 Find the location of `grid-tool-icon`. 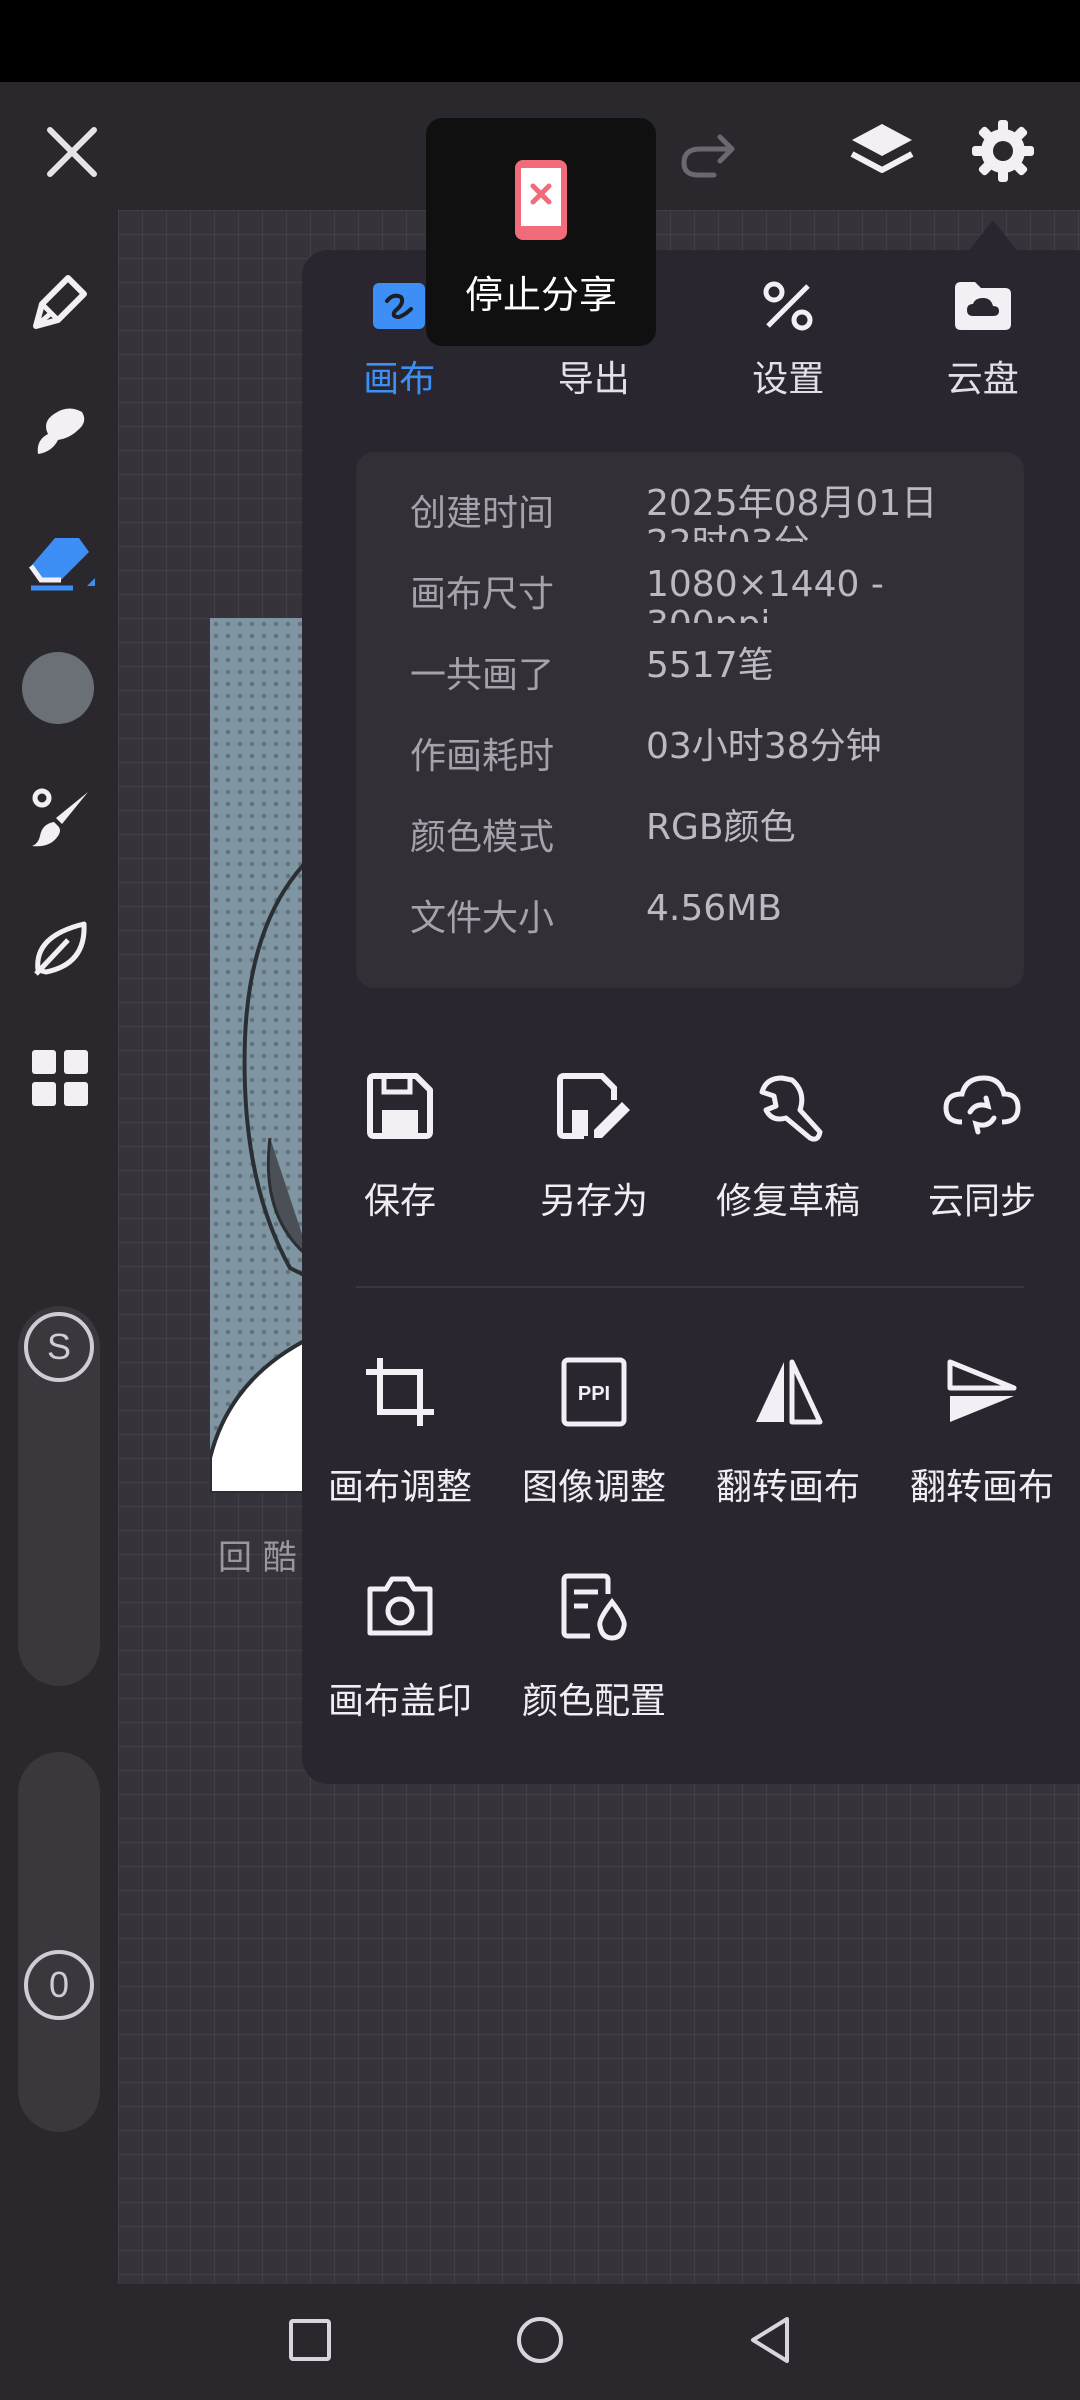

grid-tool-icon is located at coordinates (60, 1078).